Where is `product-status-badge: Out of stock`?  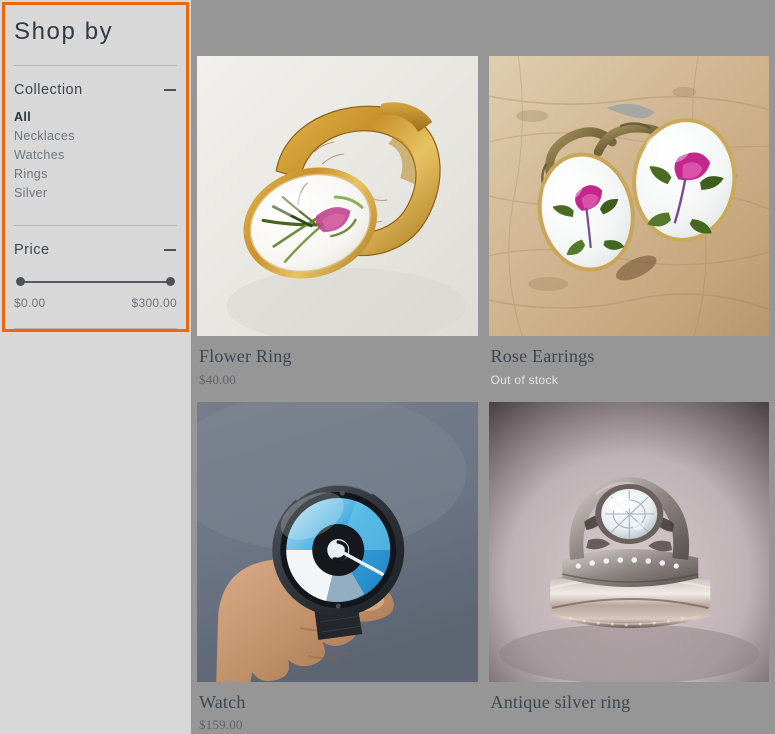 product-status-badge: Out of stock is located at coordinates (524, 379).